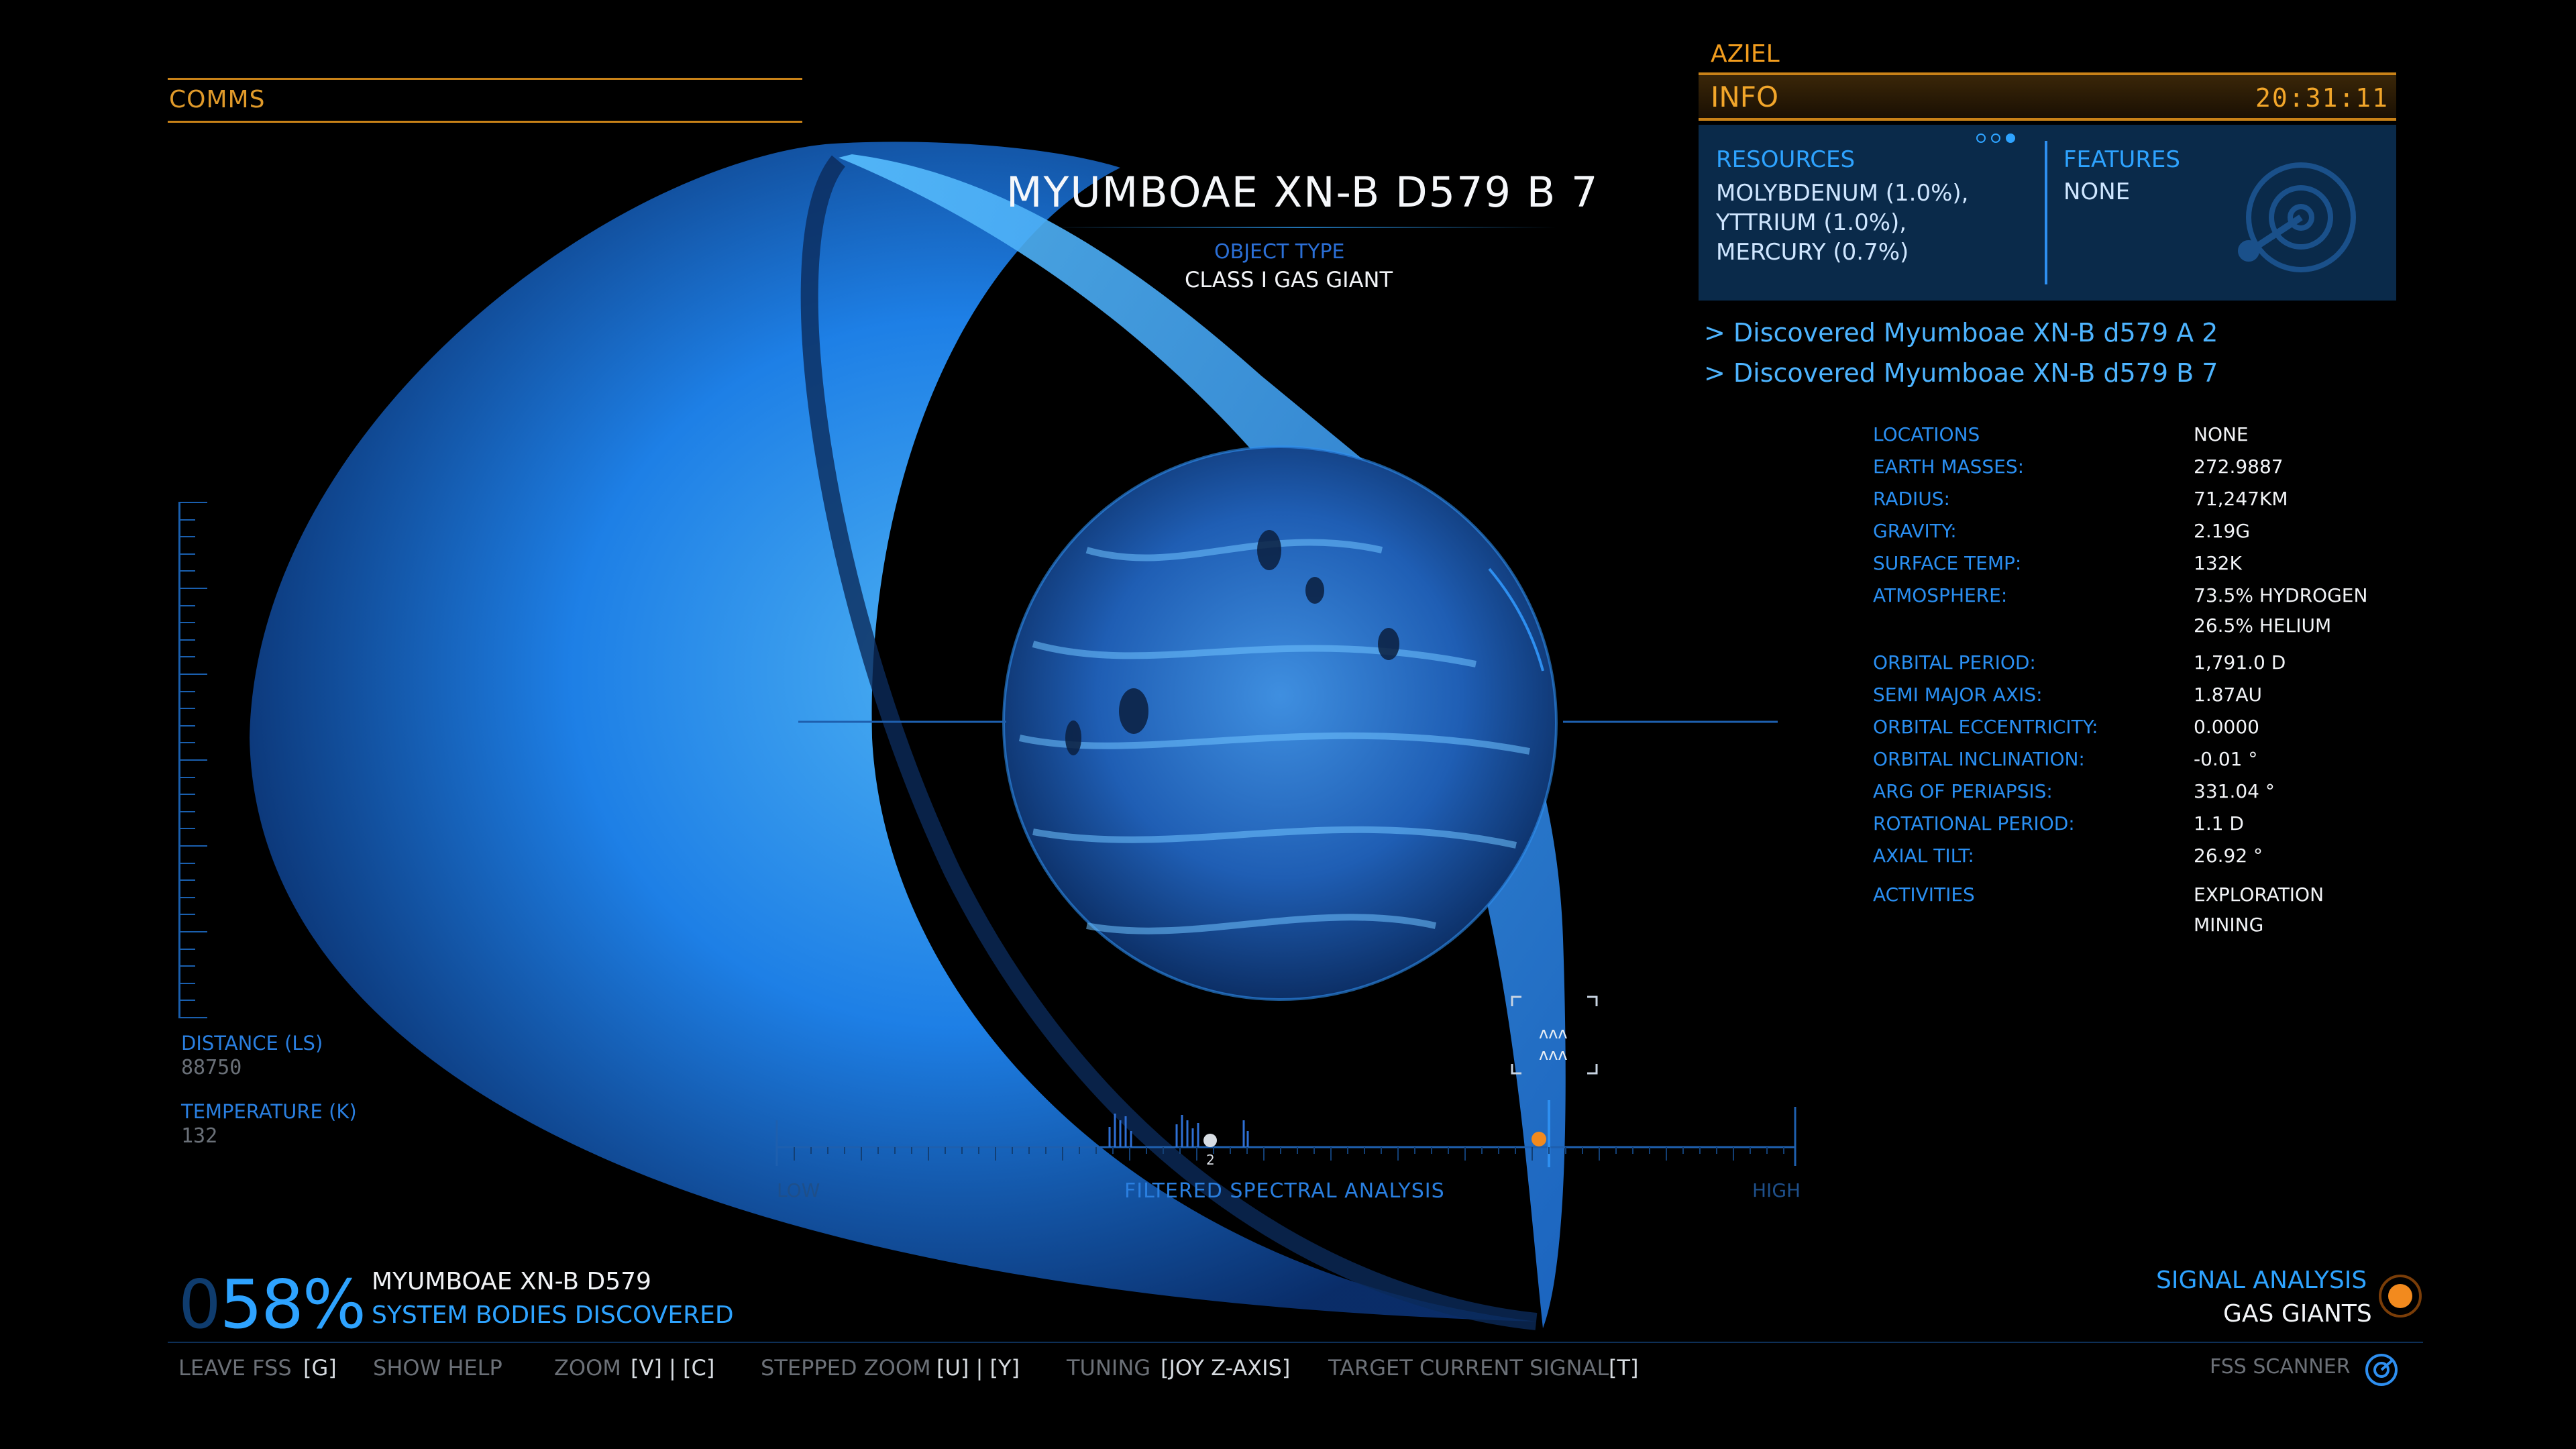 The height and width of the screenshot is (1449, 2576). Describe the element at coordinates (1961, 332) in the screenshot. I see `discovery-log-entry: > Discovered Myumboae XN-B d579 A 2` at that location.